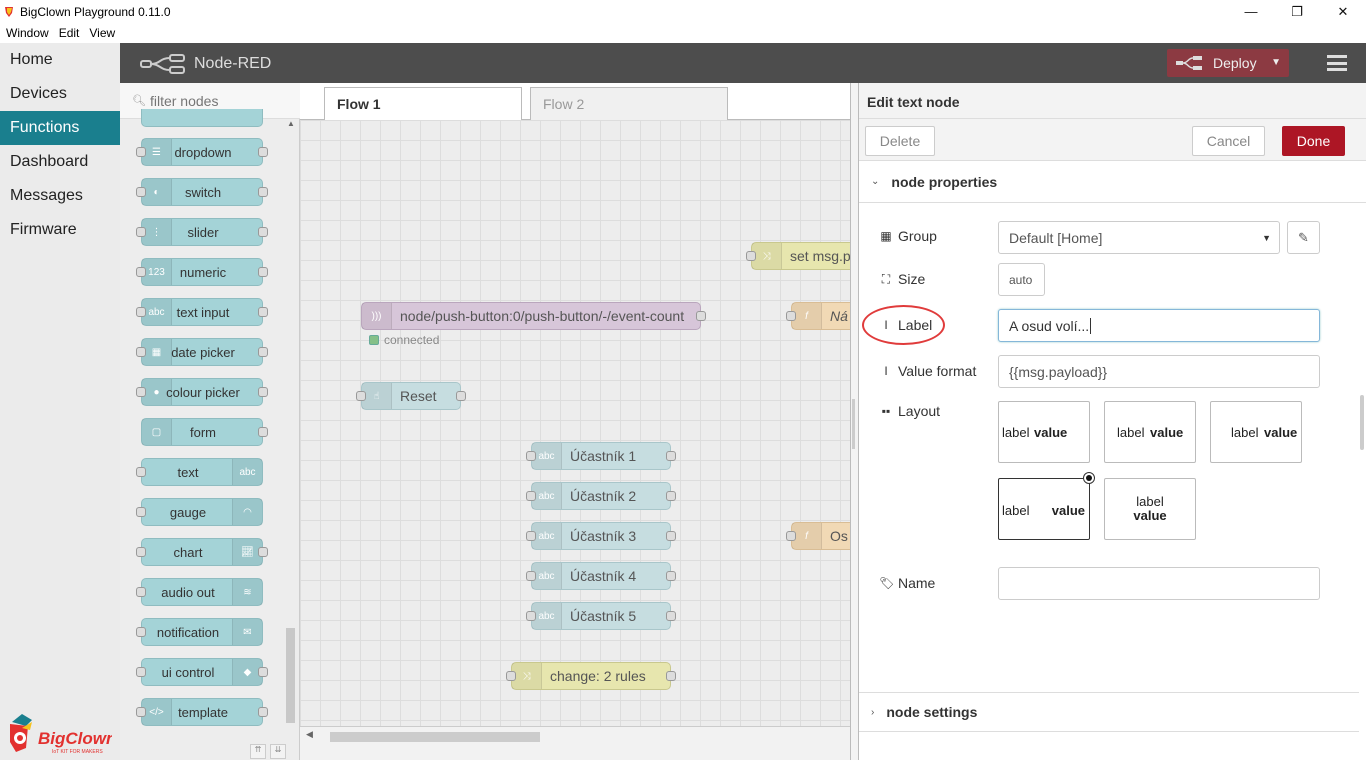 The width and height of the screenshot is (1366, 760). Describe the element at coordinates (423, 103) in the screenshot. I see `tab-flow-1: Flow 1` at that location.